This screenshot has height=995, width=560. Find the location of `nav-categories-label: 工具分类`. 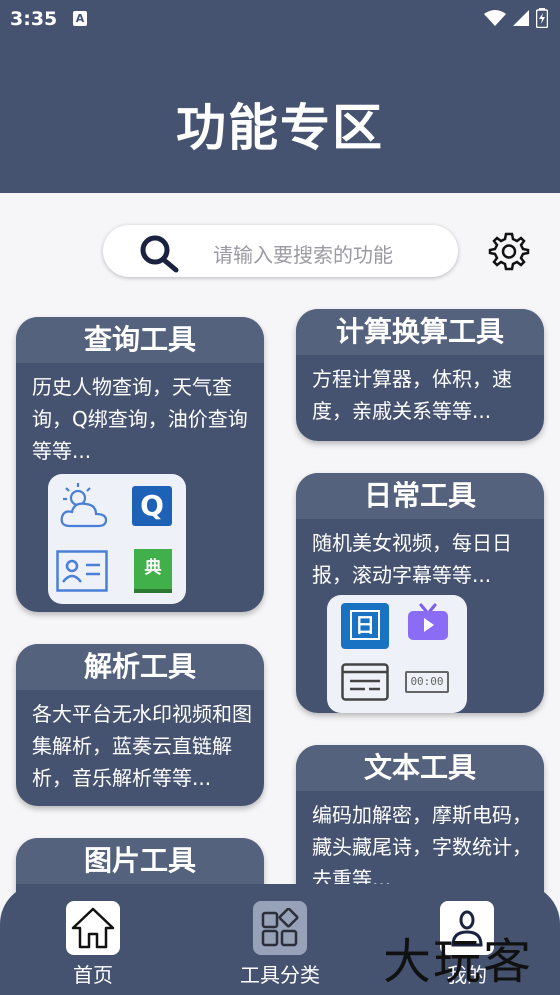

nav-categories-label: 工具分类 is located at coordinates (280, 975).